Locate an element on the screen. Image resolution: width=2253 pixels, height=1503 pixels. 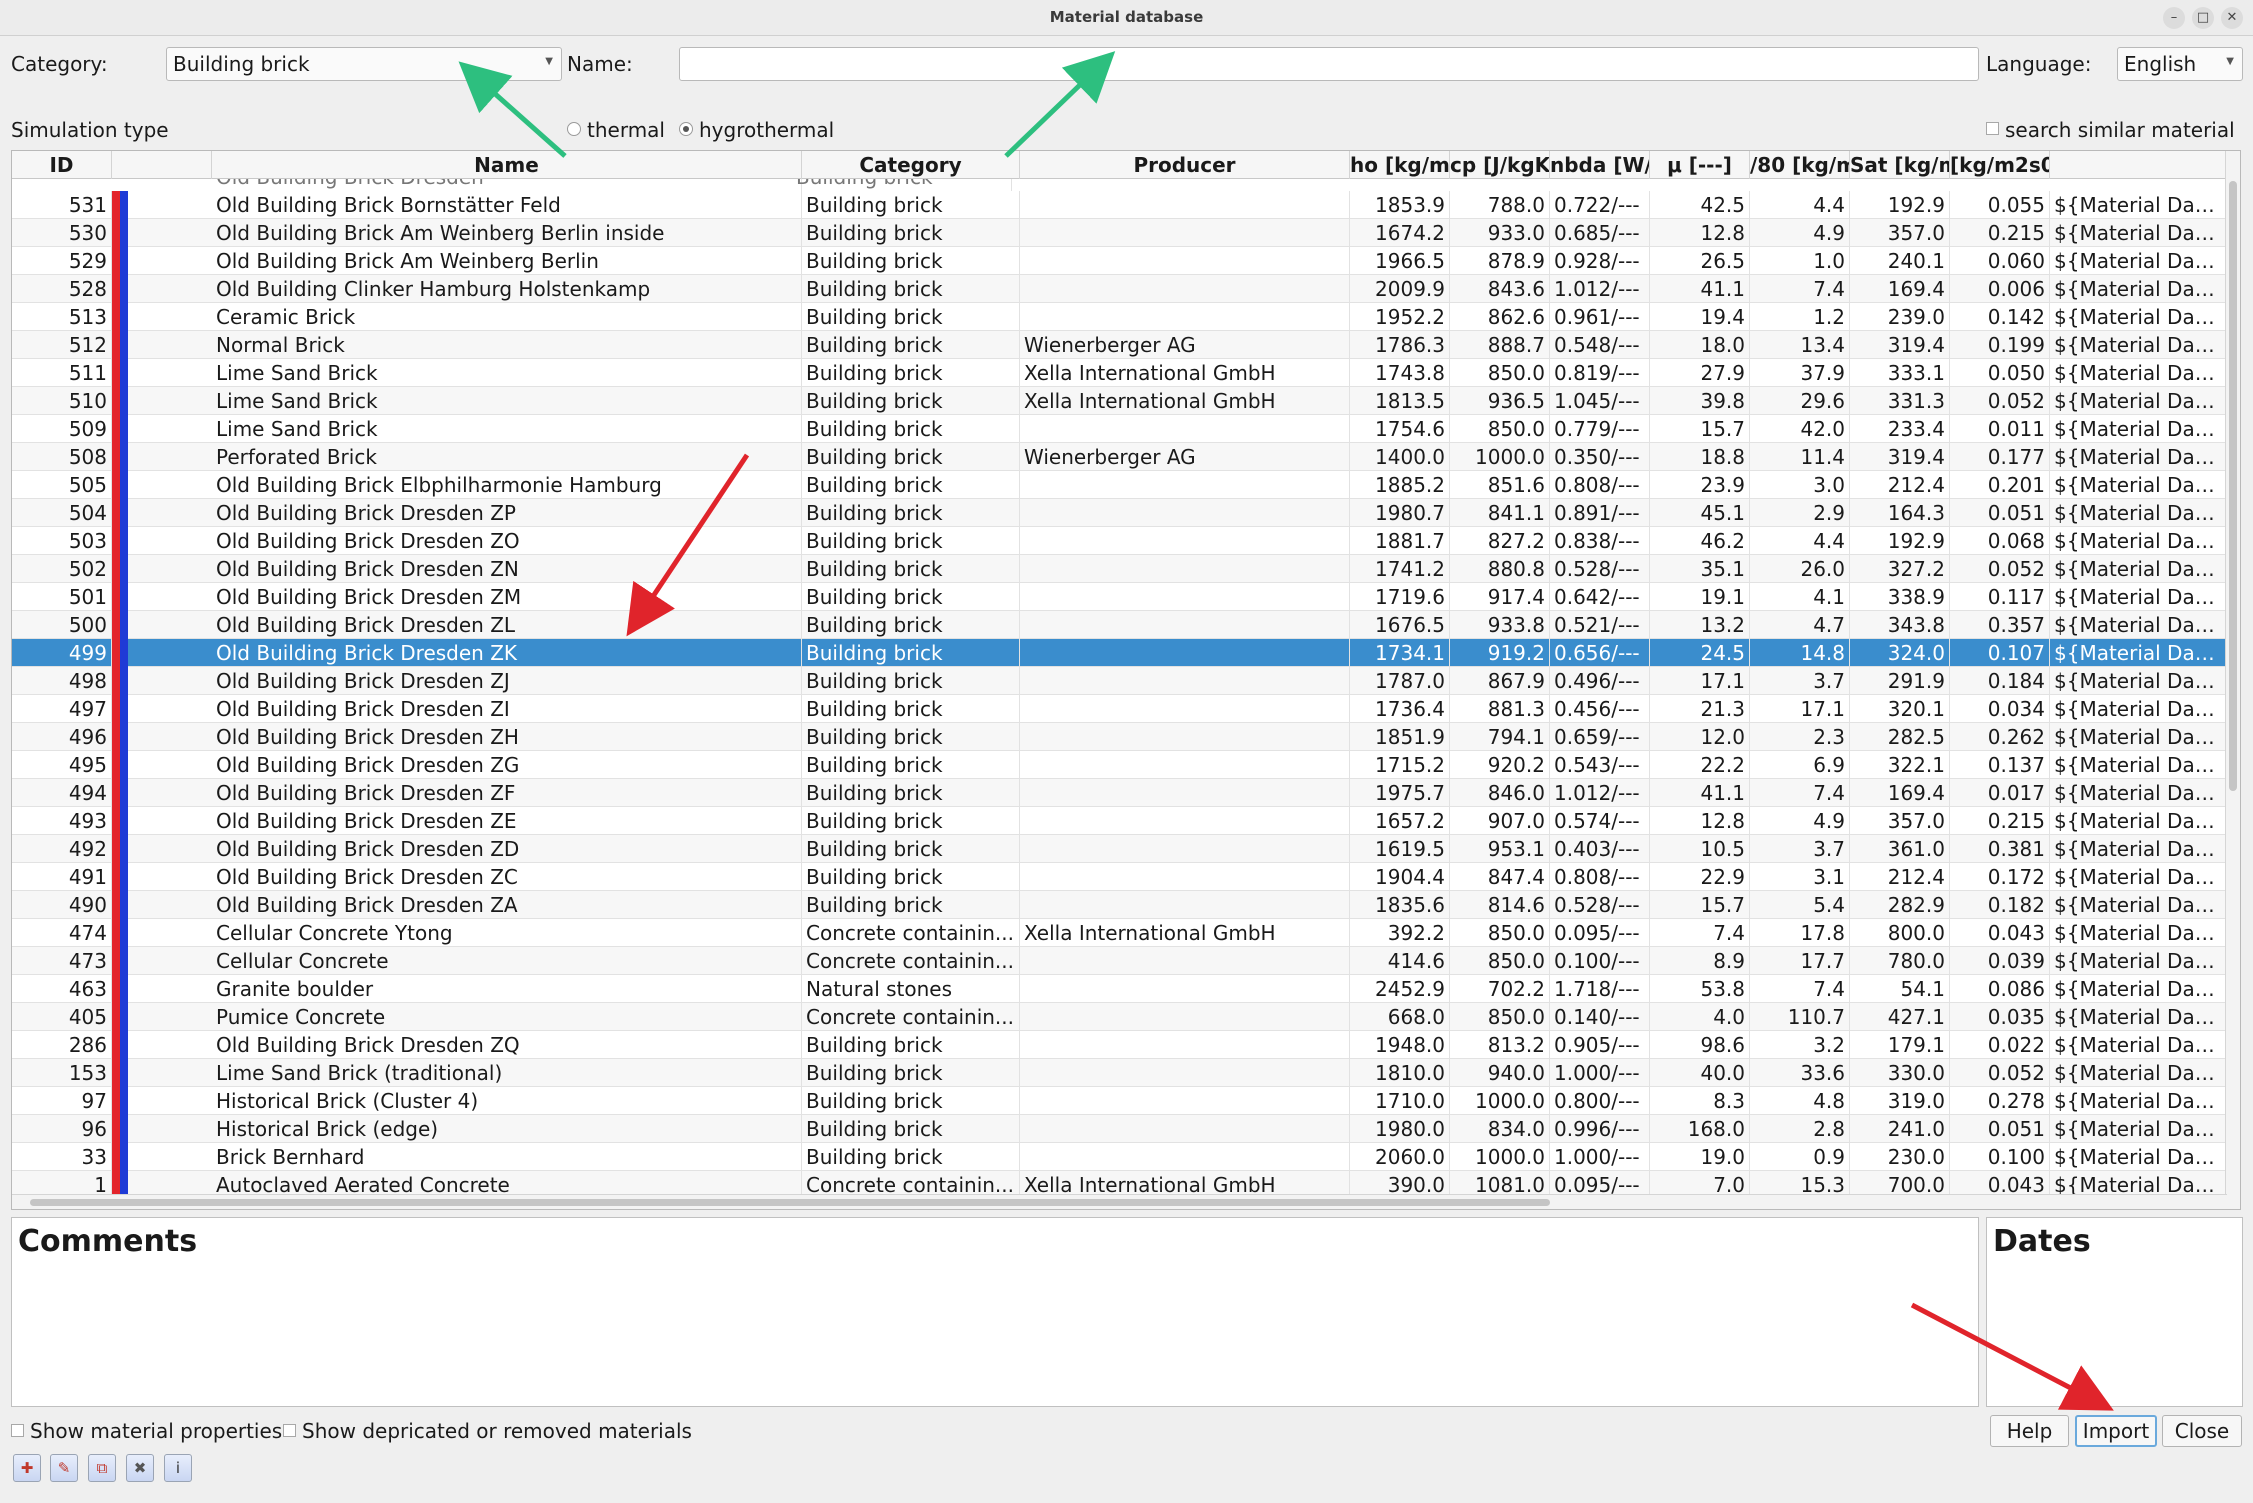
horizontal-scrollbar is located at coordinates (1119, 1201).